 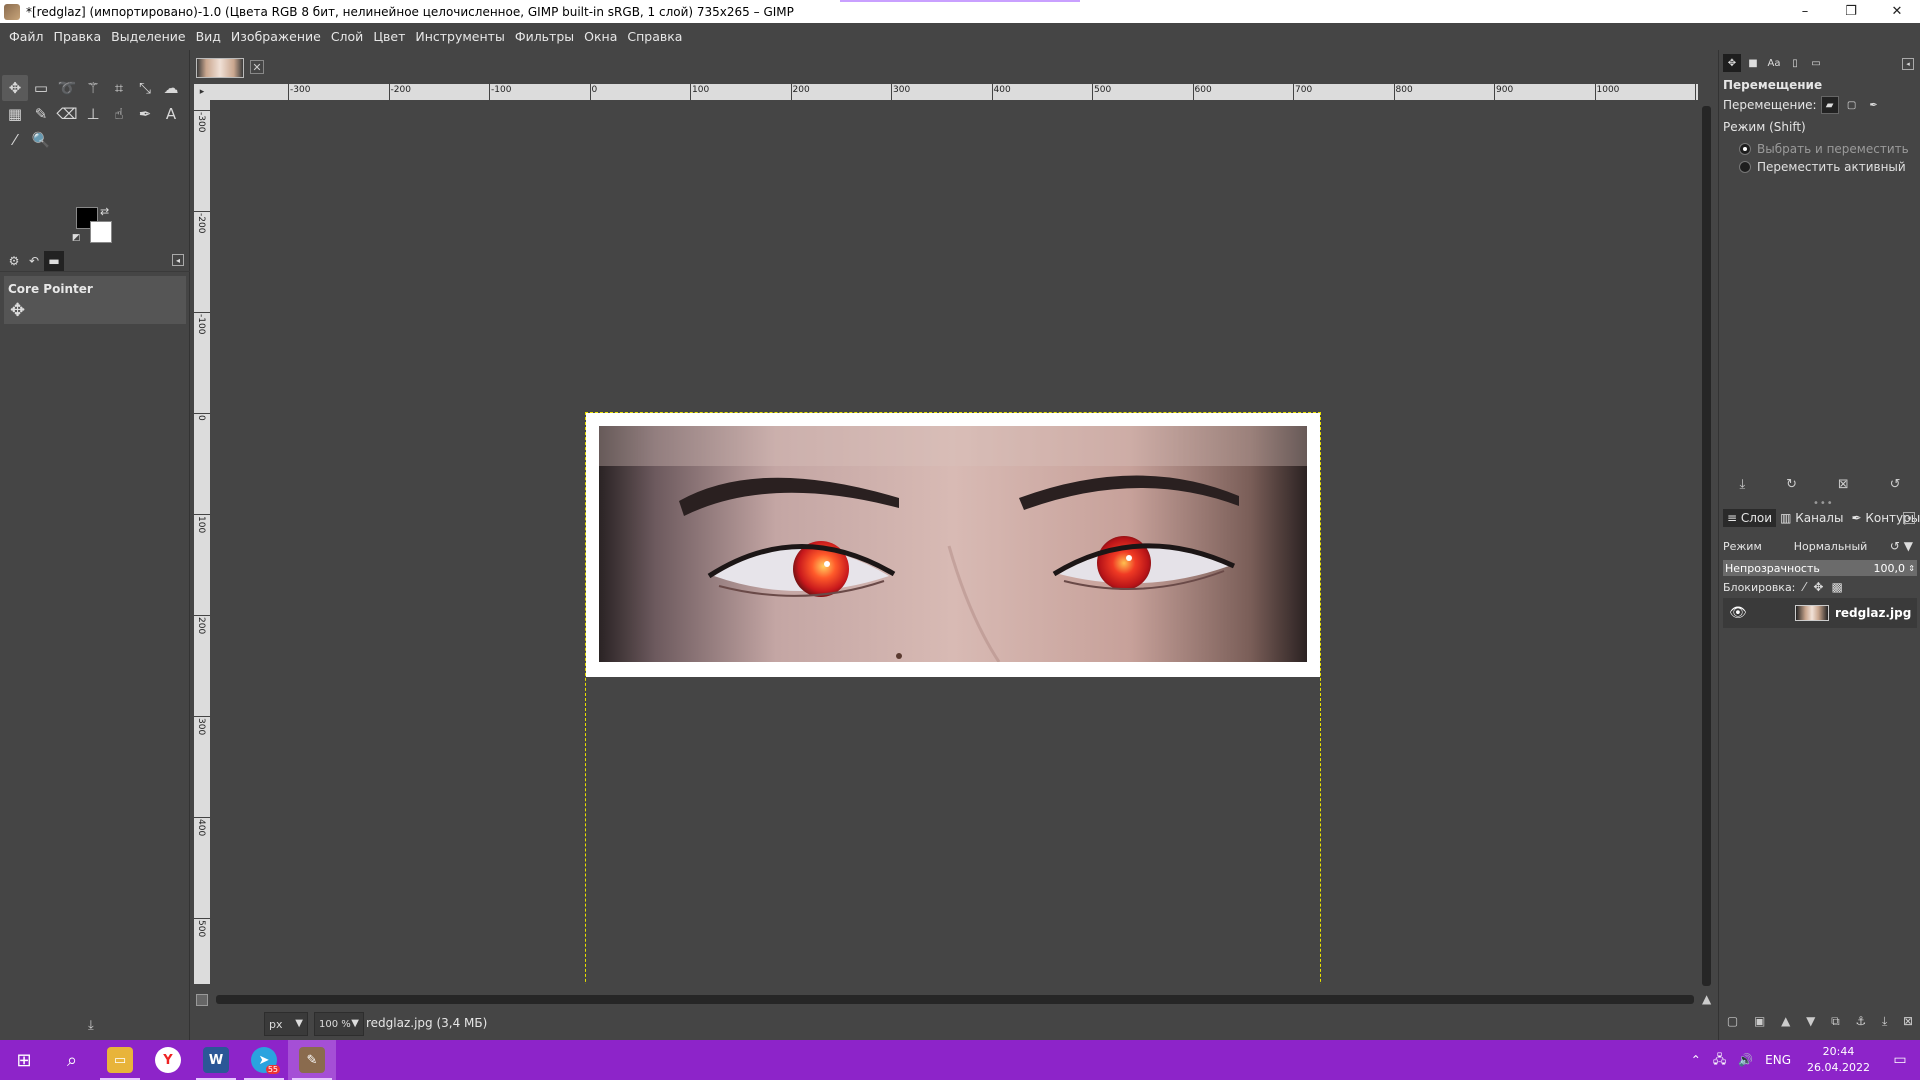 What do you see at coordinates (26, 37) in the screenshot?
I see `menu-file: Файл` at bounding box center [26, 37].